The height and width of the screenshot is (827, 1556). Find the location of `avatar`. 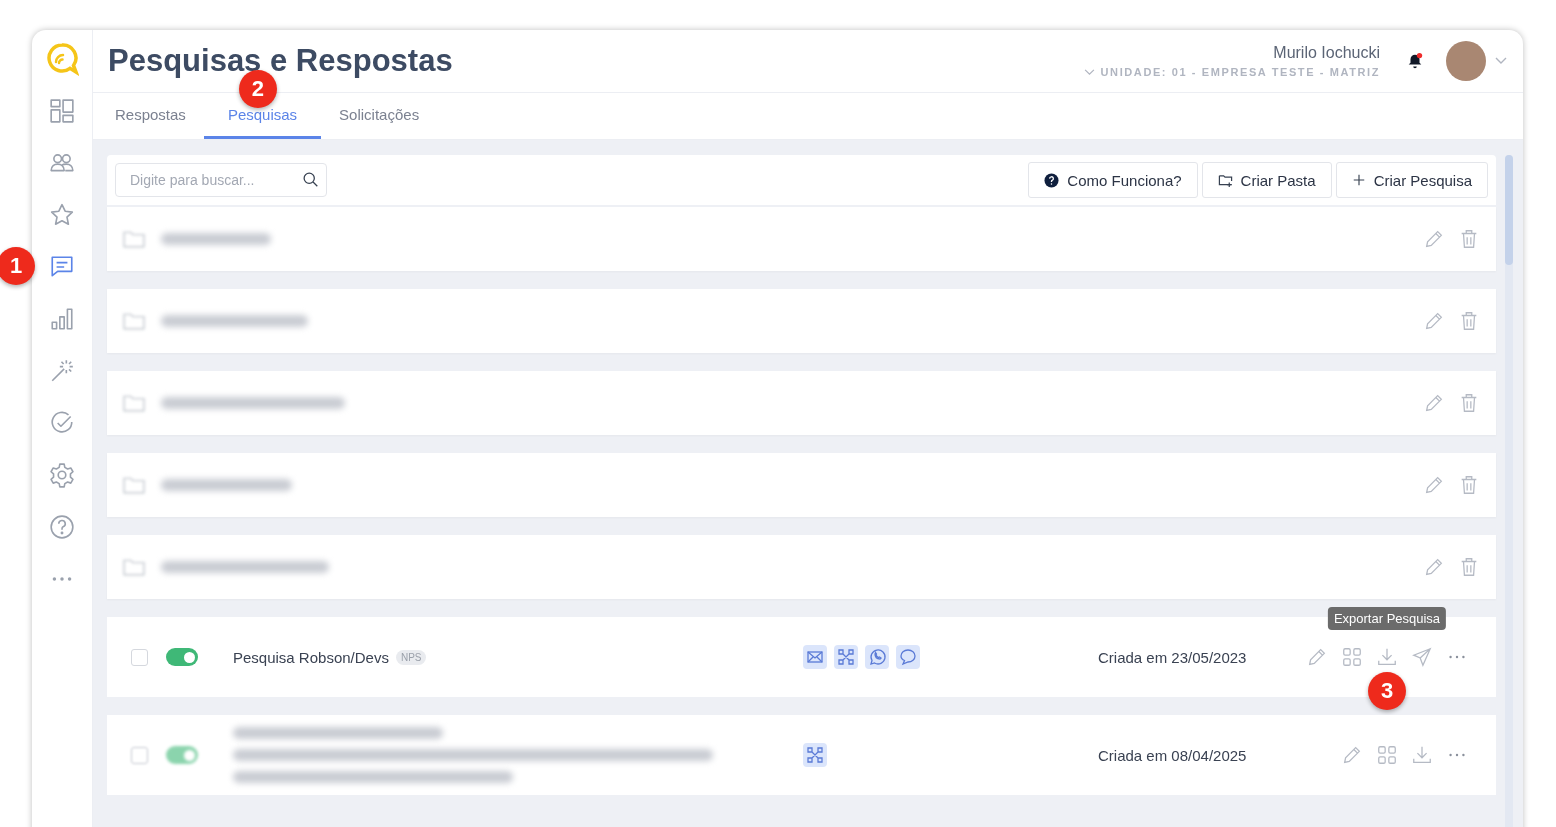

avatar is located at coordinates (1466, 61).